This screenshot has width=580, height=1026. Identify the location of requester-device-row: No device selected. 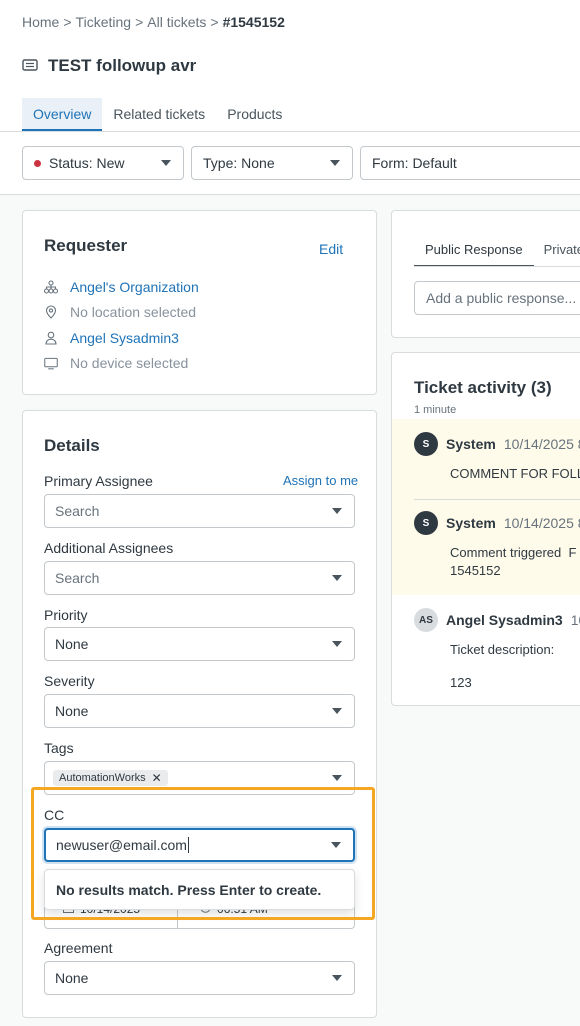
(116, 363).